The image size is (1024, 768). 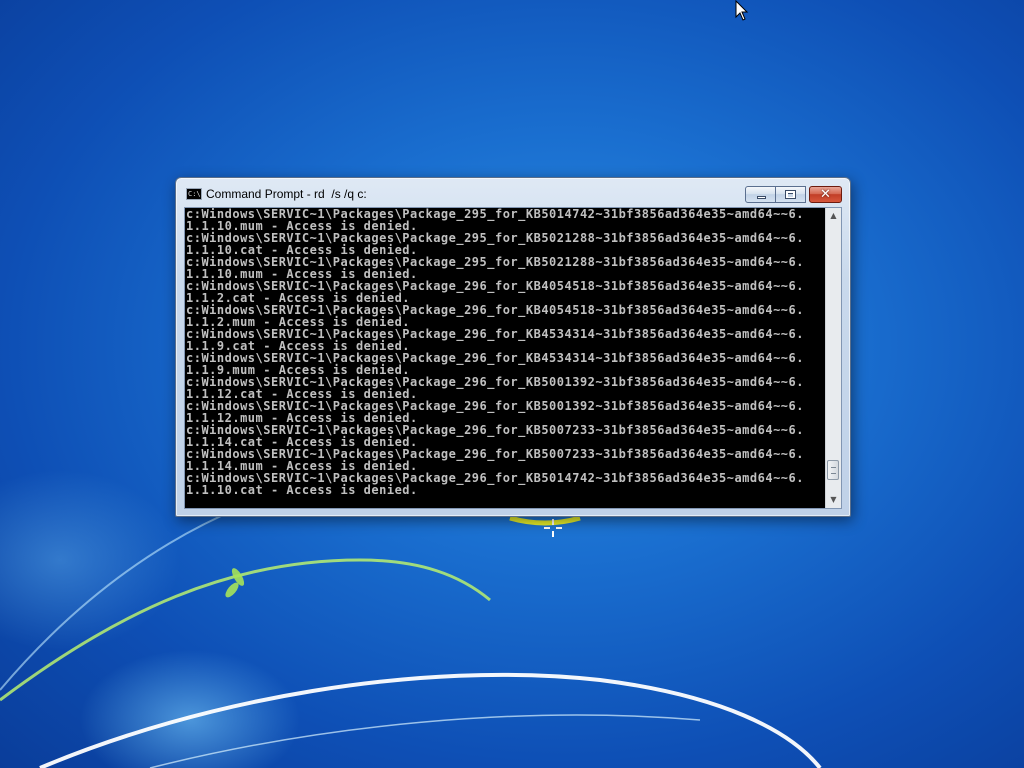 I want to click on scroll-up-arrow-icon: ▲, so click(x=833, y=216).